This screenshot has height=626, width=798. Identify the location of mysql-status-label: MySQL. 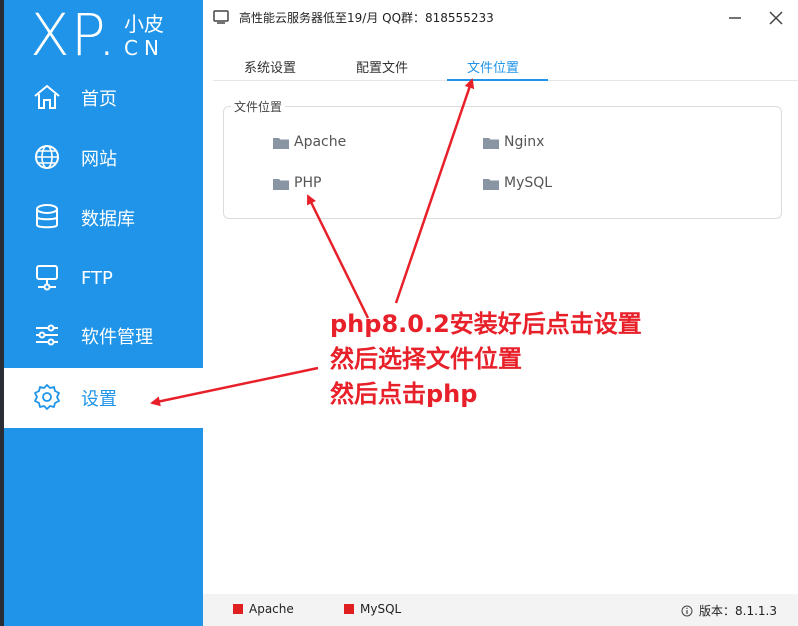
(381, 609).